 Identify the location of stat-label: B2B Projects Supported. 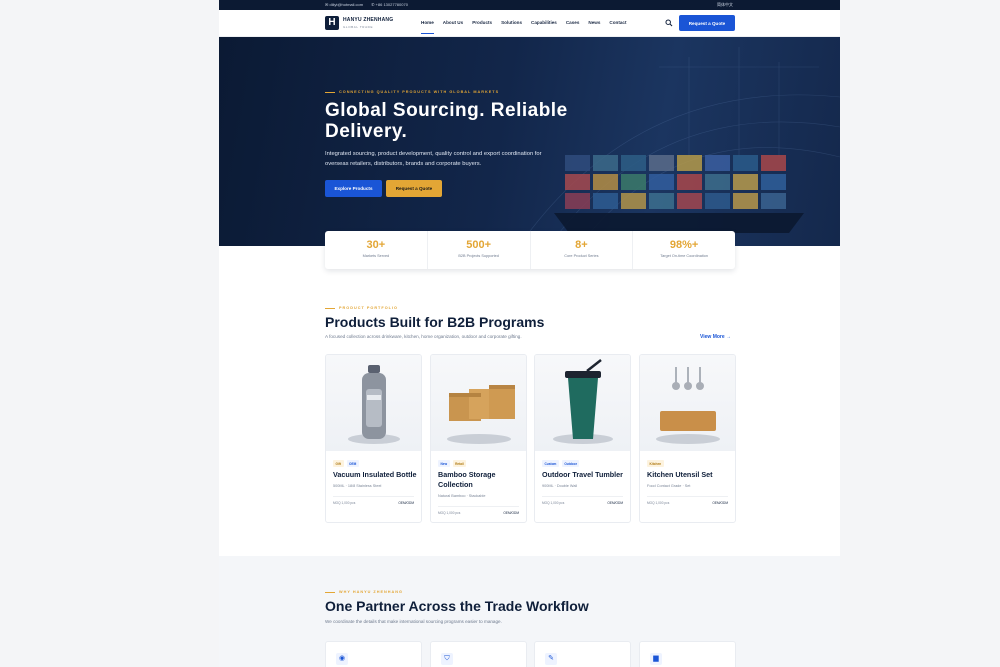
(478, 256).